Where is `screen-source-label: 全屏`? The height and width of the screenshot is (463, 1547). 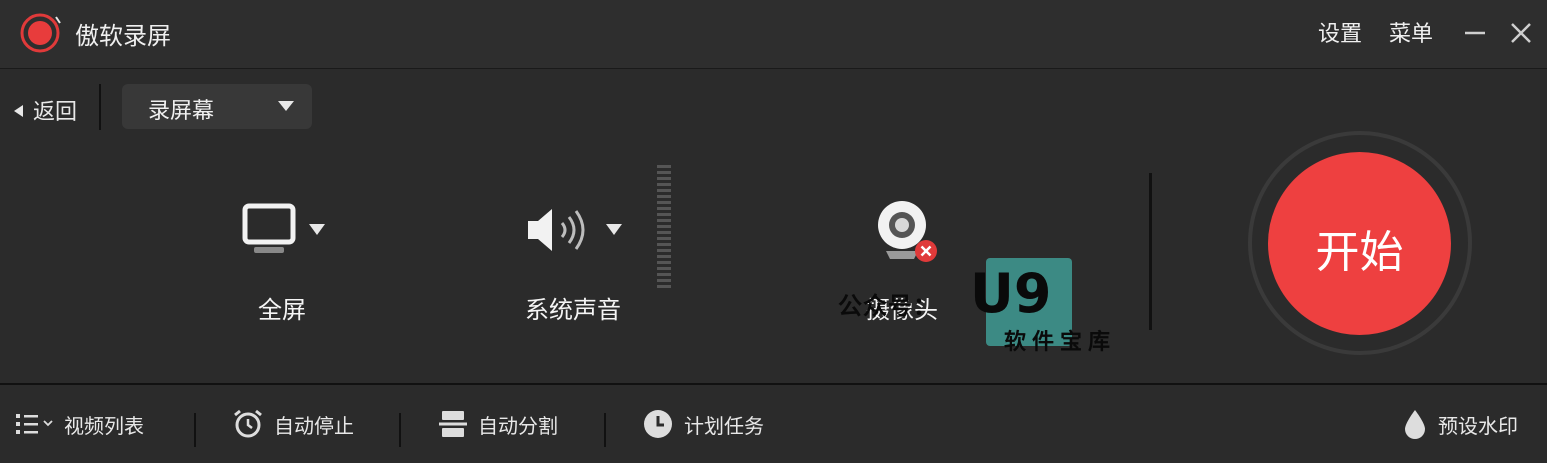 screen-source-label: 全屏 is located at coordinates (282, 310).